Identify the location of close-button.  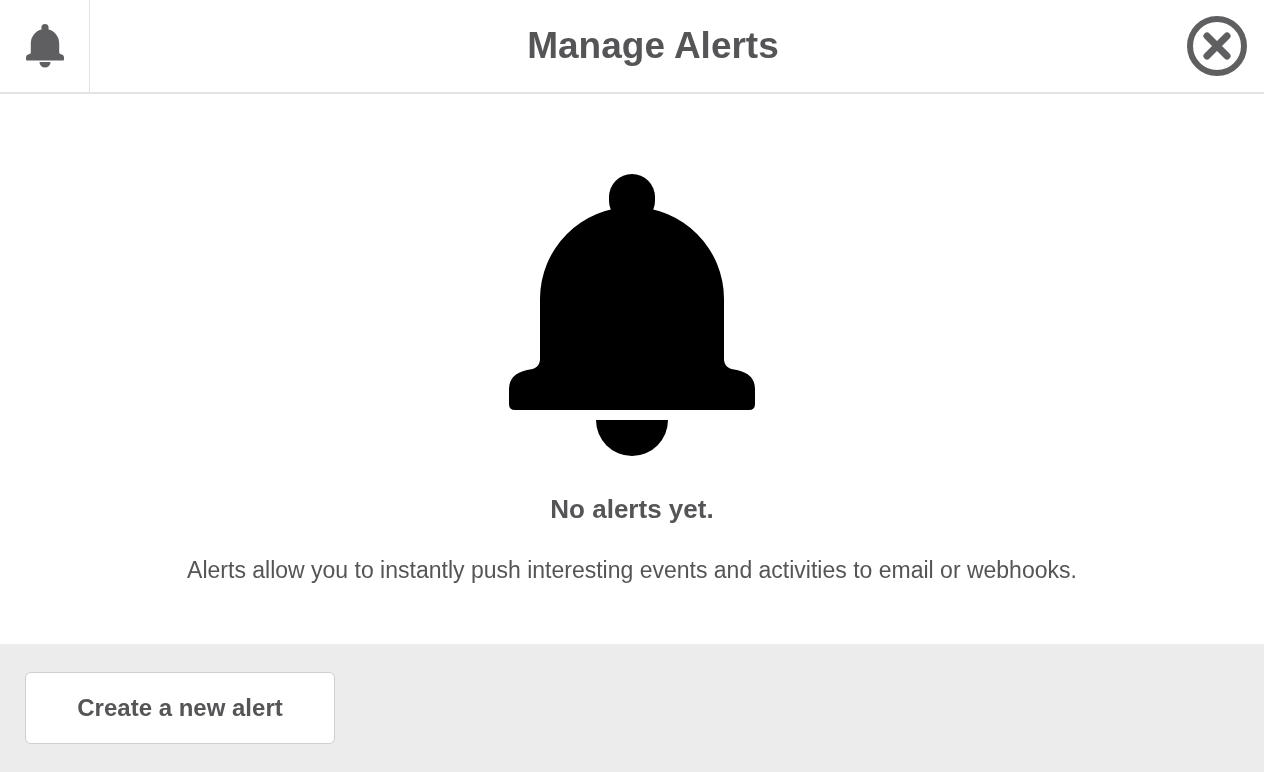
(1217, 46).